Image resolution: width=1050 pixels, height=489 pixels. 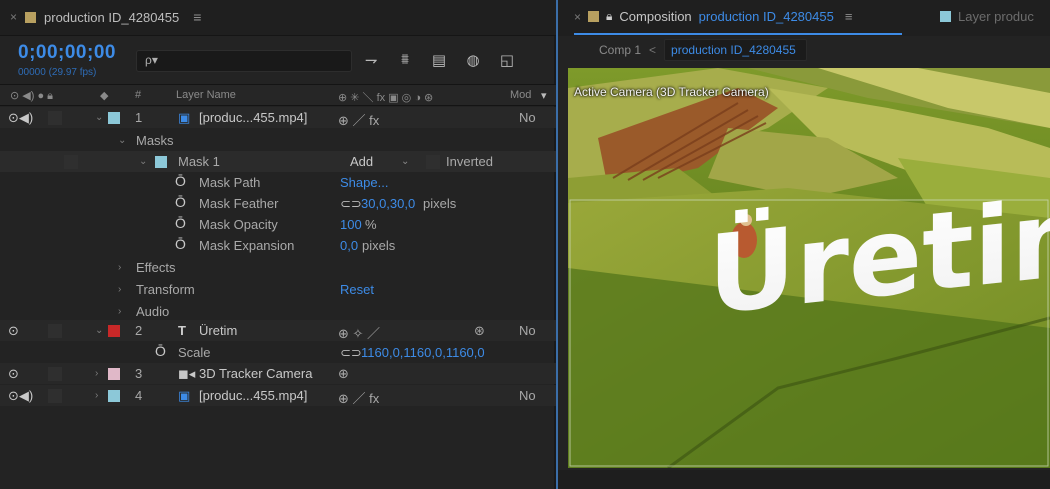 What do you see at coordinates (218, 330) in the screenshot?
I see `layer-name: Üretim` at bounding box center [218, 330].